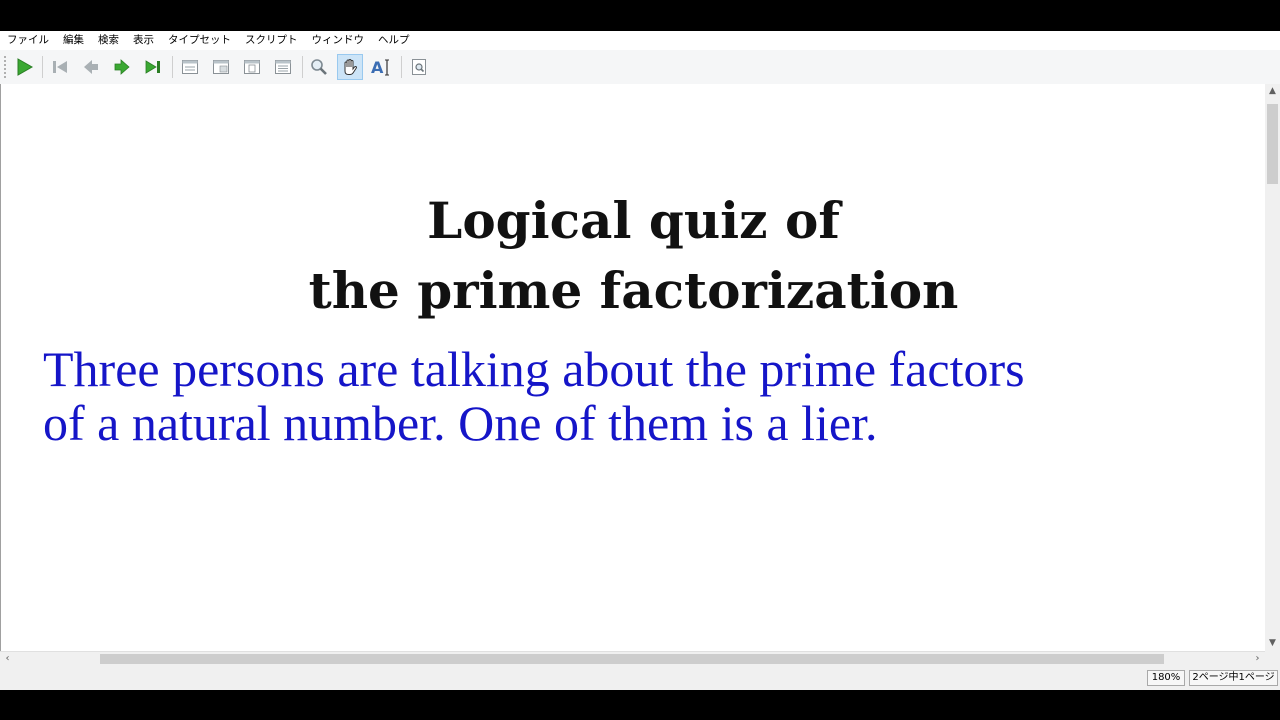 The height and width of the screenshot is (720, 1280). Describe the element at coordinates (73, 40) in the screenshot. I see `menu-edit: 編集` at that location.